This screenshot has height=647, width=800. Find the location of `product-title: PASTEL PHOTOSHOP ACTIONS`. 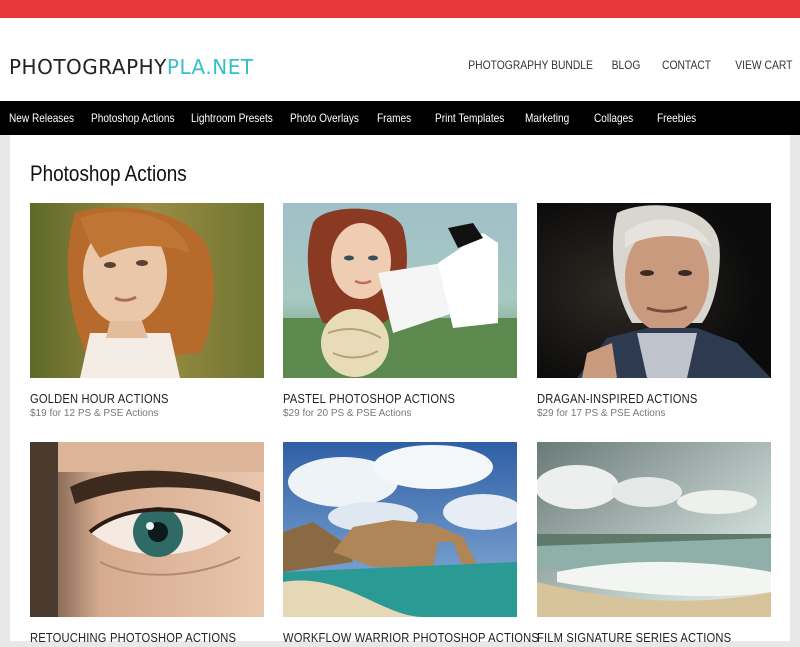

product-title: PASTEL PHOTOSHOP ACTIONS is located at coordinates (383, 398).